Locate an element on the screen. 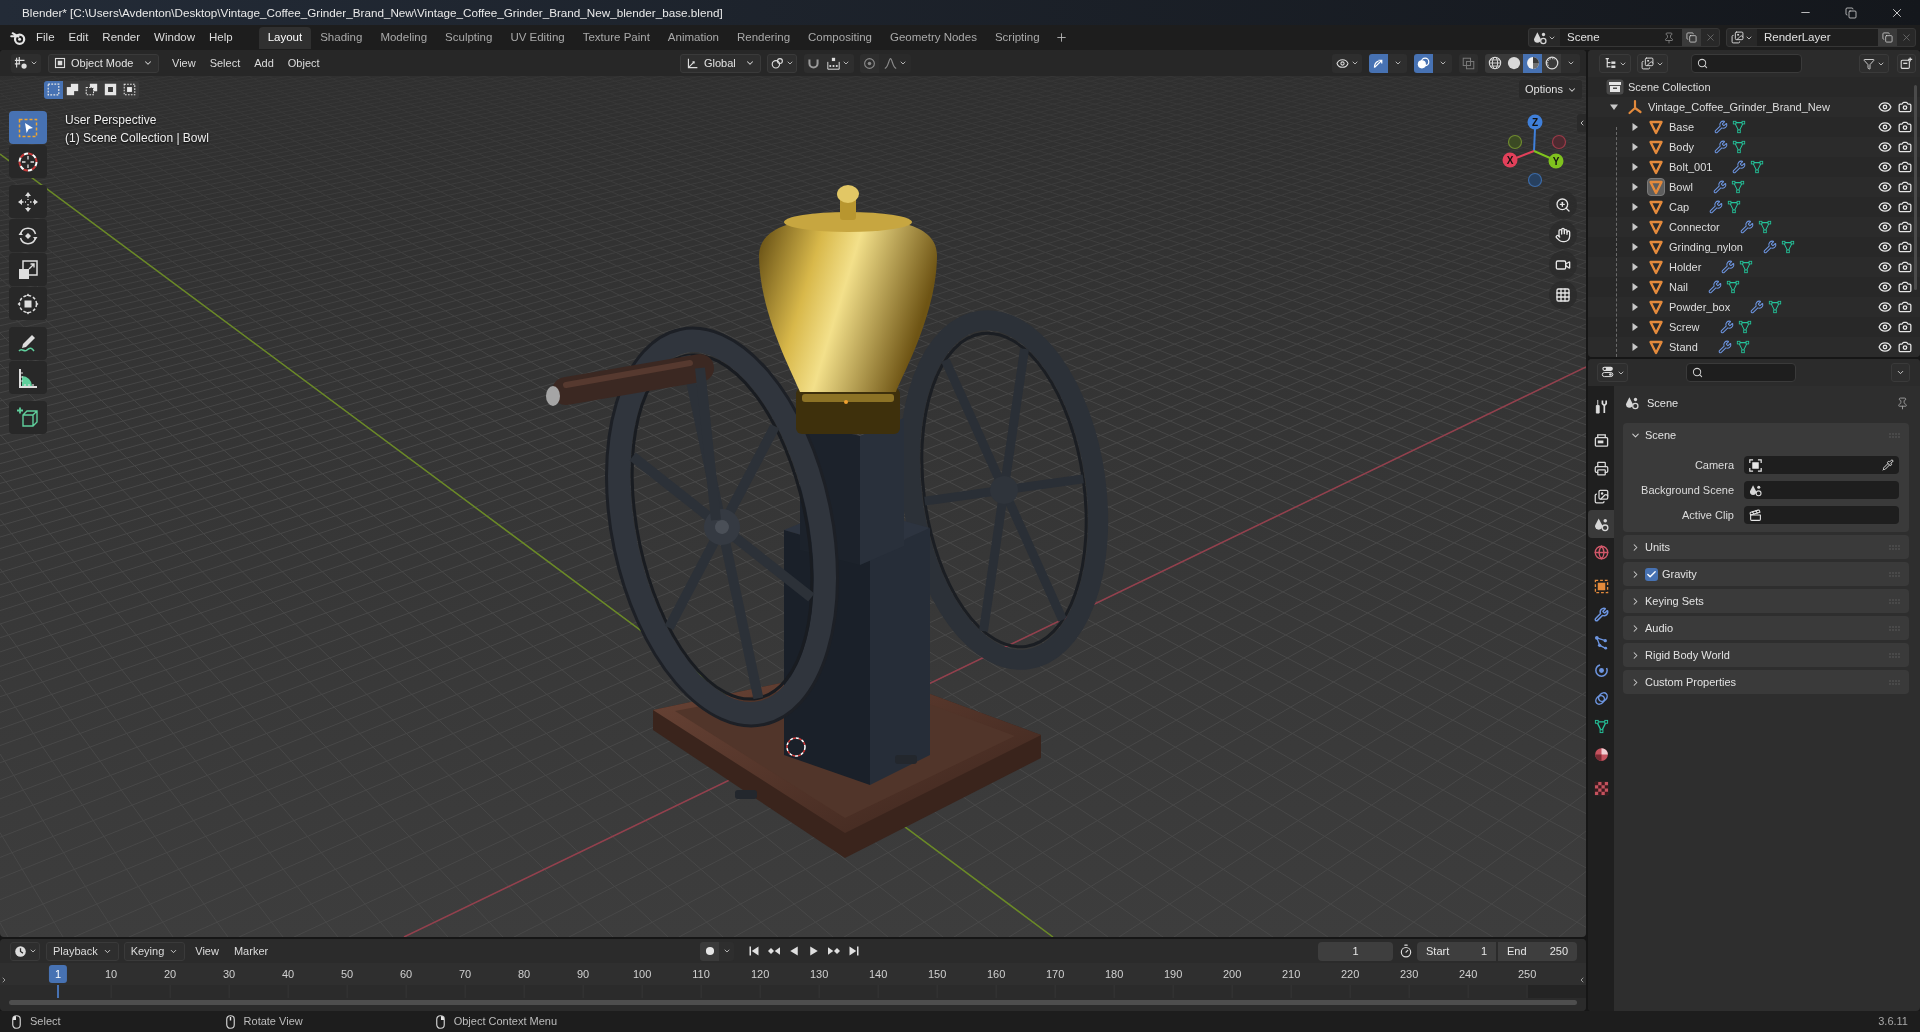 The height and width of the screenshot is (1032, 1920). new-collection-button is located at coordinates (1906, 63).